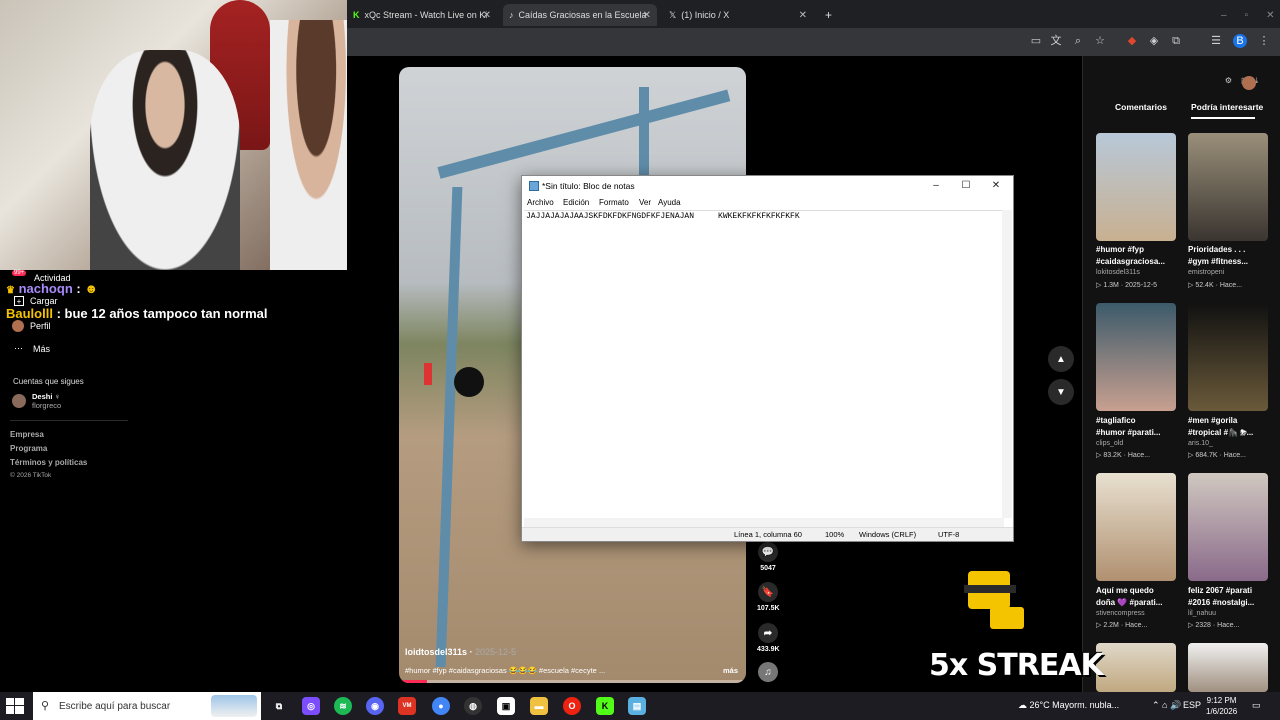 The image size is (1280, 720). Describe the element at coordinates (511, 15) in the screenshot. I see `tiktok-icon: ♪` at that location.